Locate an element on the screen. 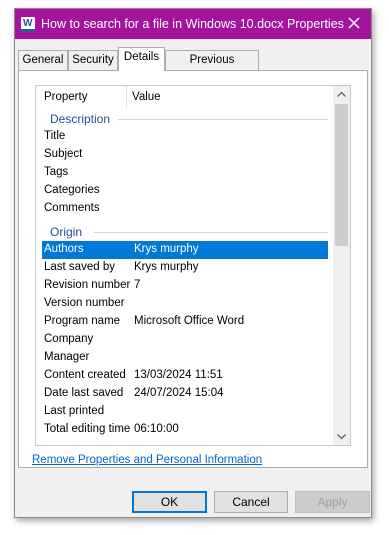 The width and height of the screenshot is (389, 535). property-name: Company is located at coordinates (69, 339).